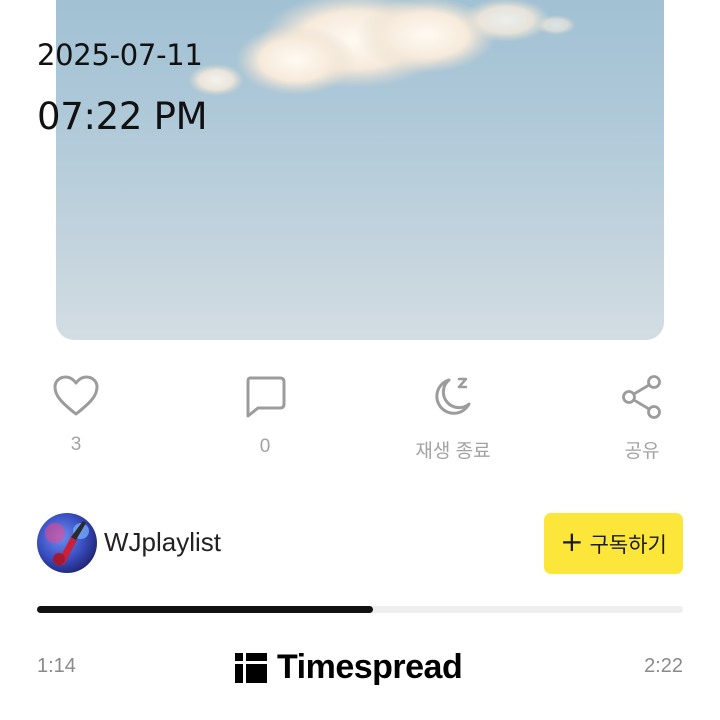 Image resolution: width=720 pixels, height=720 pixels. Describe the element at coordinates (251, 667) in the screenshot. I see `timespread-logo-icon` at that location.